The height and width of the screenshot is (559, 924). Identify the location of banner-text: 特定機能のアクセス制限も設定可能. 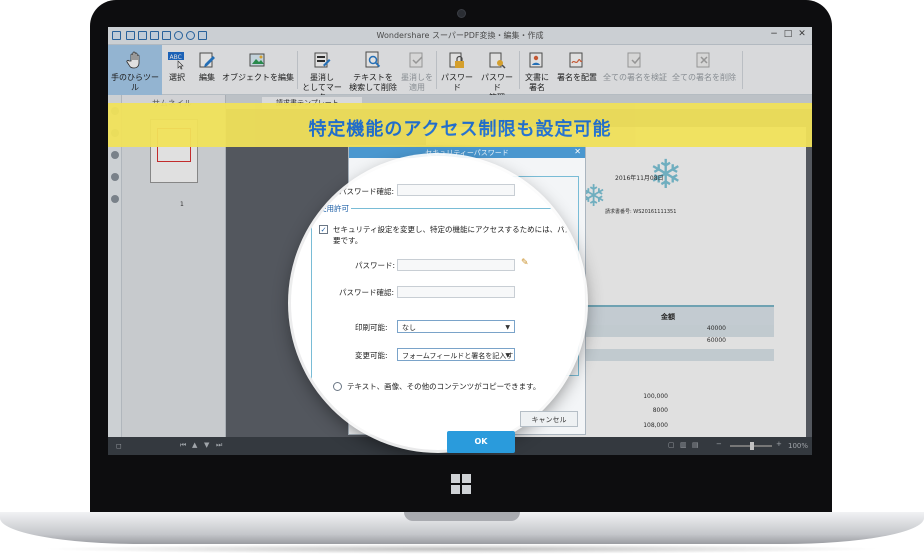
(460, 129).